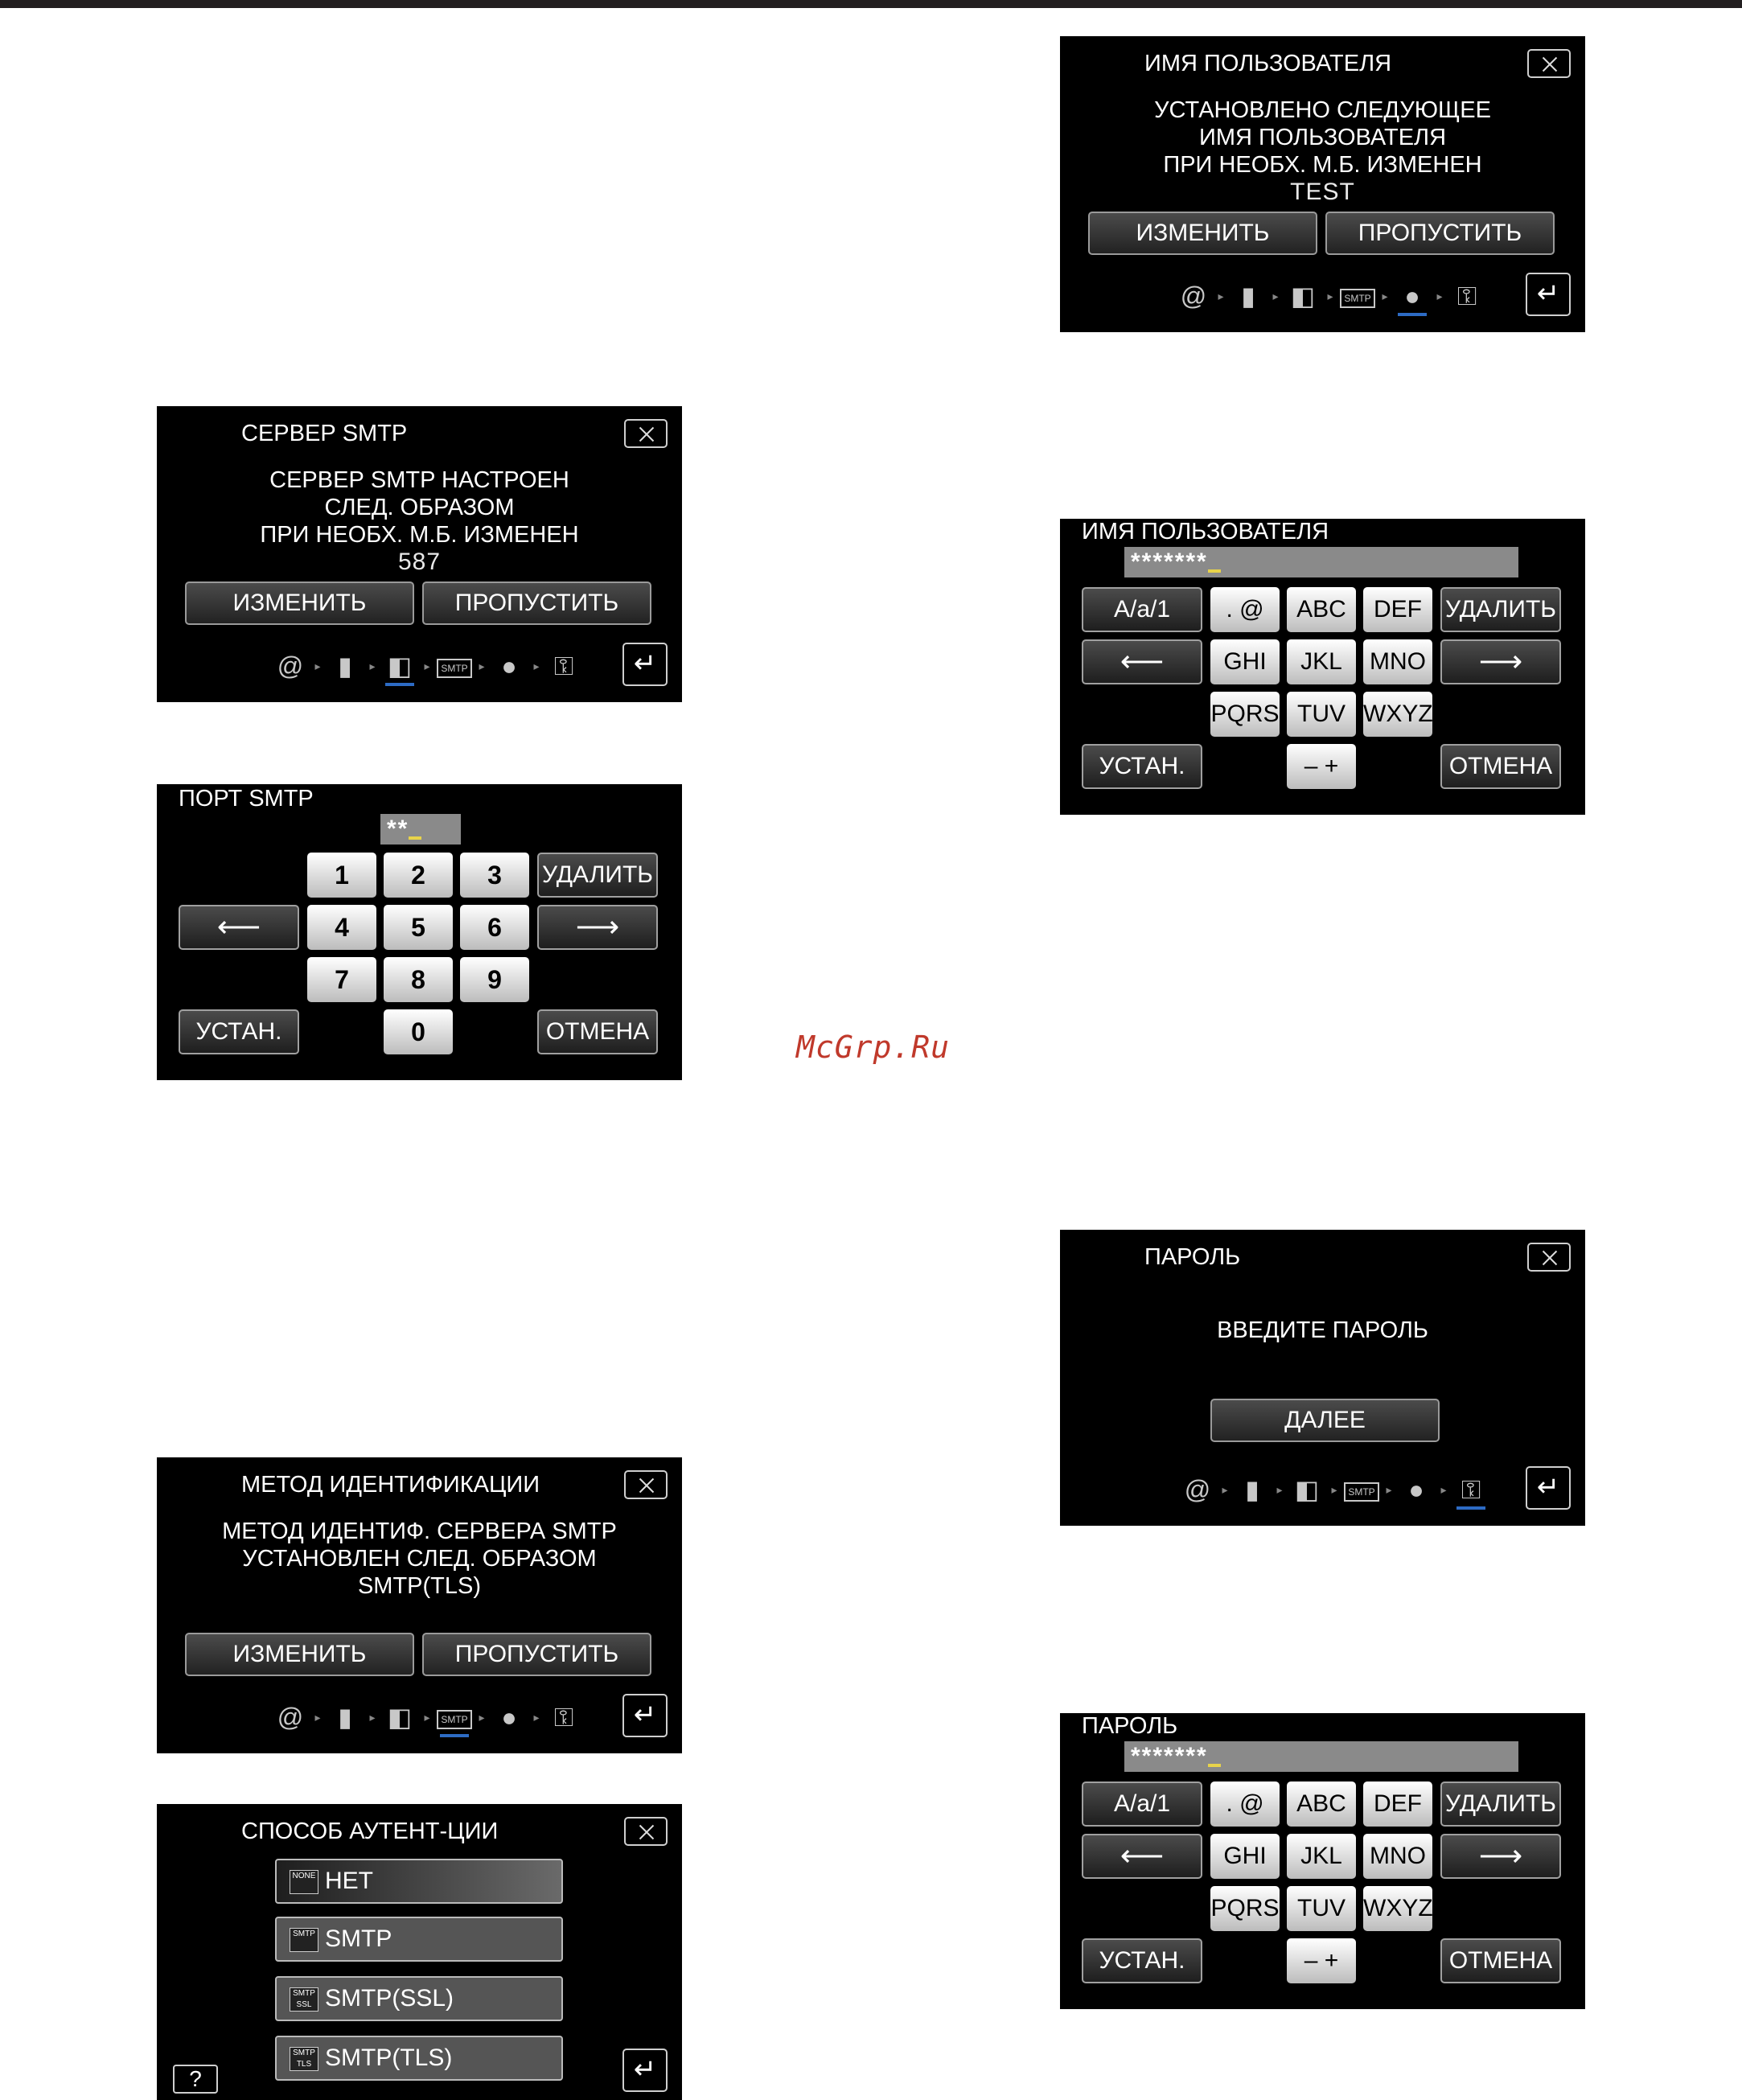  Describe the element at coordinates (341, 979) in the screenshot. I see `key-7: 7` at that location.